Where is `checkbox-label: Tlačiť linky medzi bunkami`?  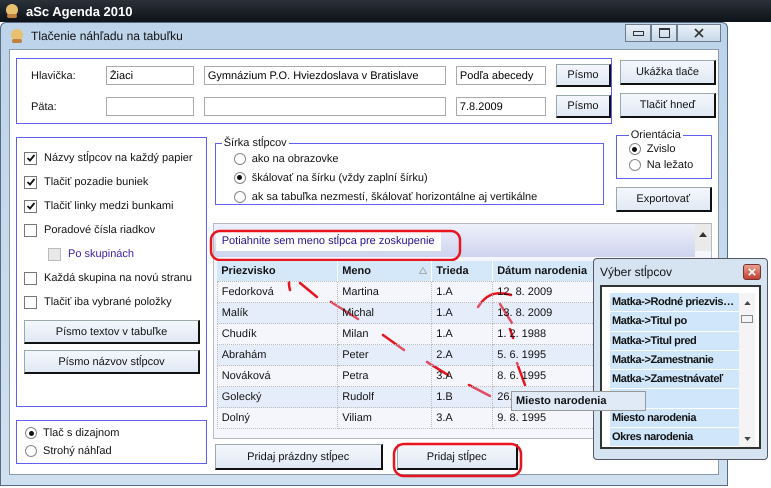 checkbox-label: Tlačiť linky medzi bunkami is located at coordinates (109, 206).